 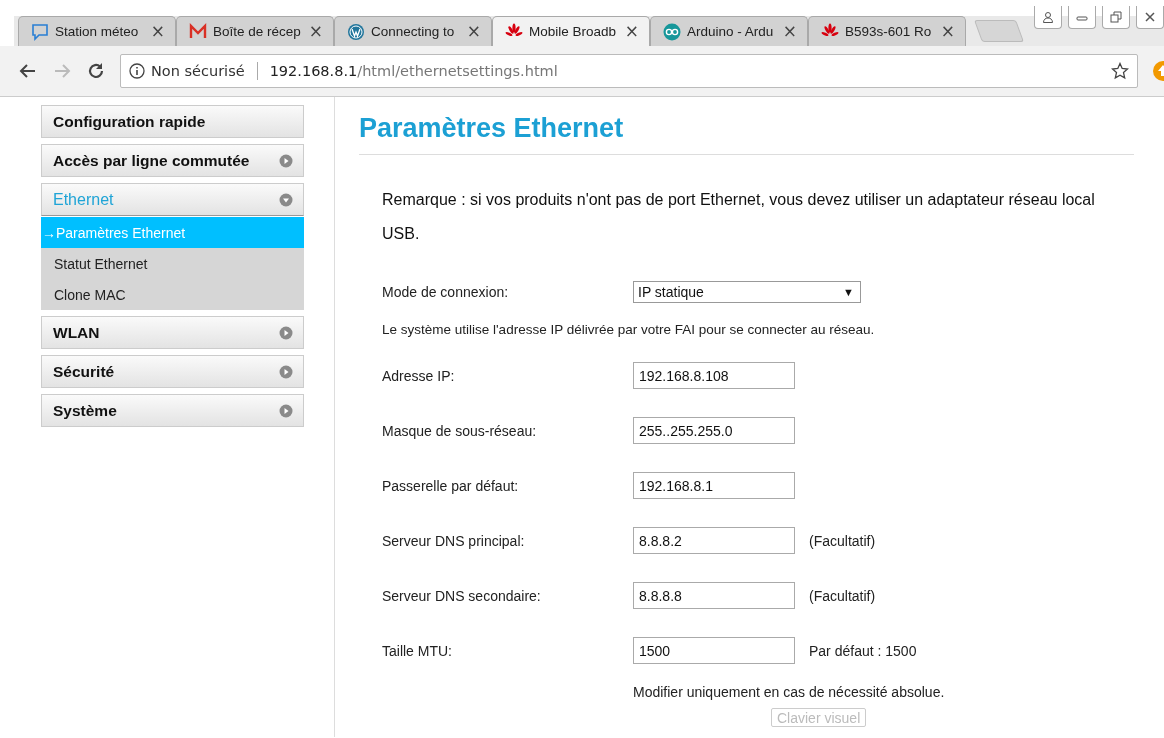 I want to click on tab-title: Boîte de récep, so click(x=257, y=31).